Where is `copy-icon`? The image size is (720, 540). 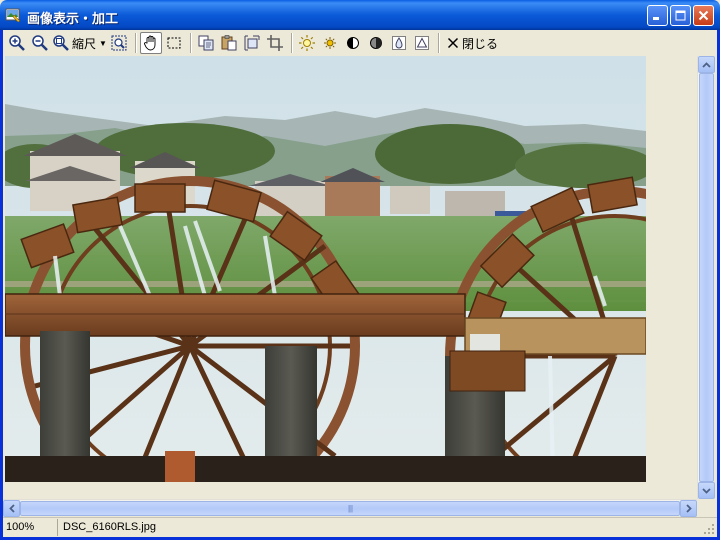 copy-icon is located at coordinates (206, 43).